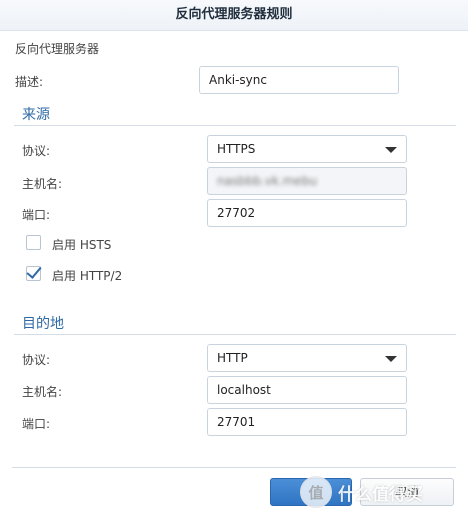  Describe the element at coordinates (42, 392) in the screenshot. I see `destination-hostname-label: 主机名:` at that location.